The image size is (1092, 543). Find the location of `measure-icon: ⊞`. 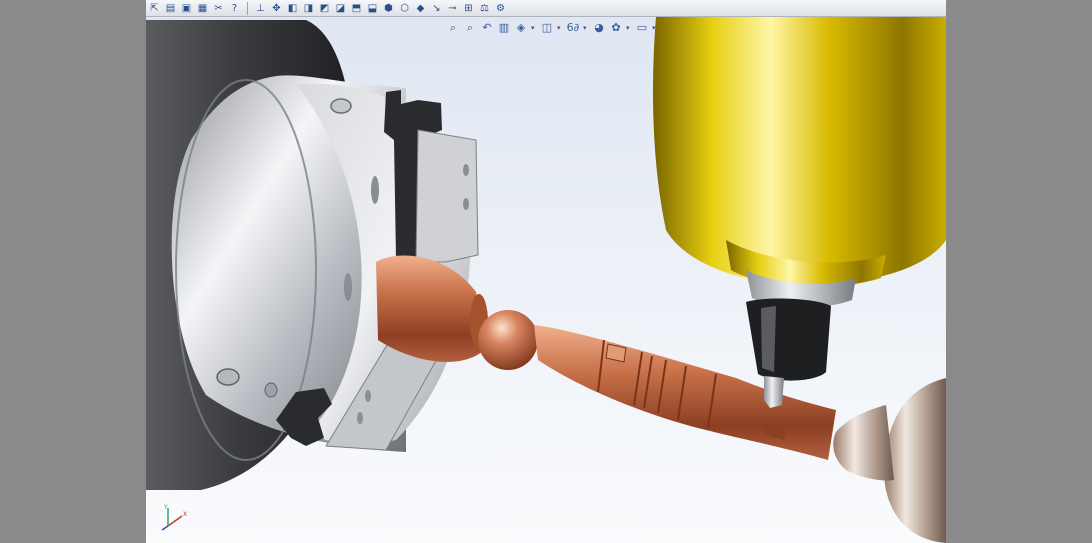

measure-icon: ⊞ is located at coordinates (468, 8).